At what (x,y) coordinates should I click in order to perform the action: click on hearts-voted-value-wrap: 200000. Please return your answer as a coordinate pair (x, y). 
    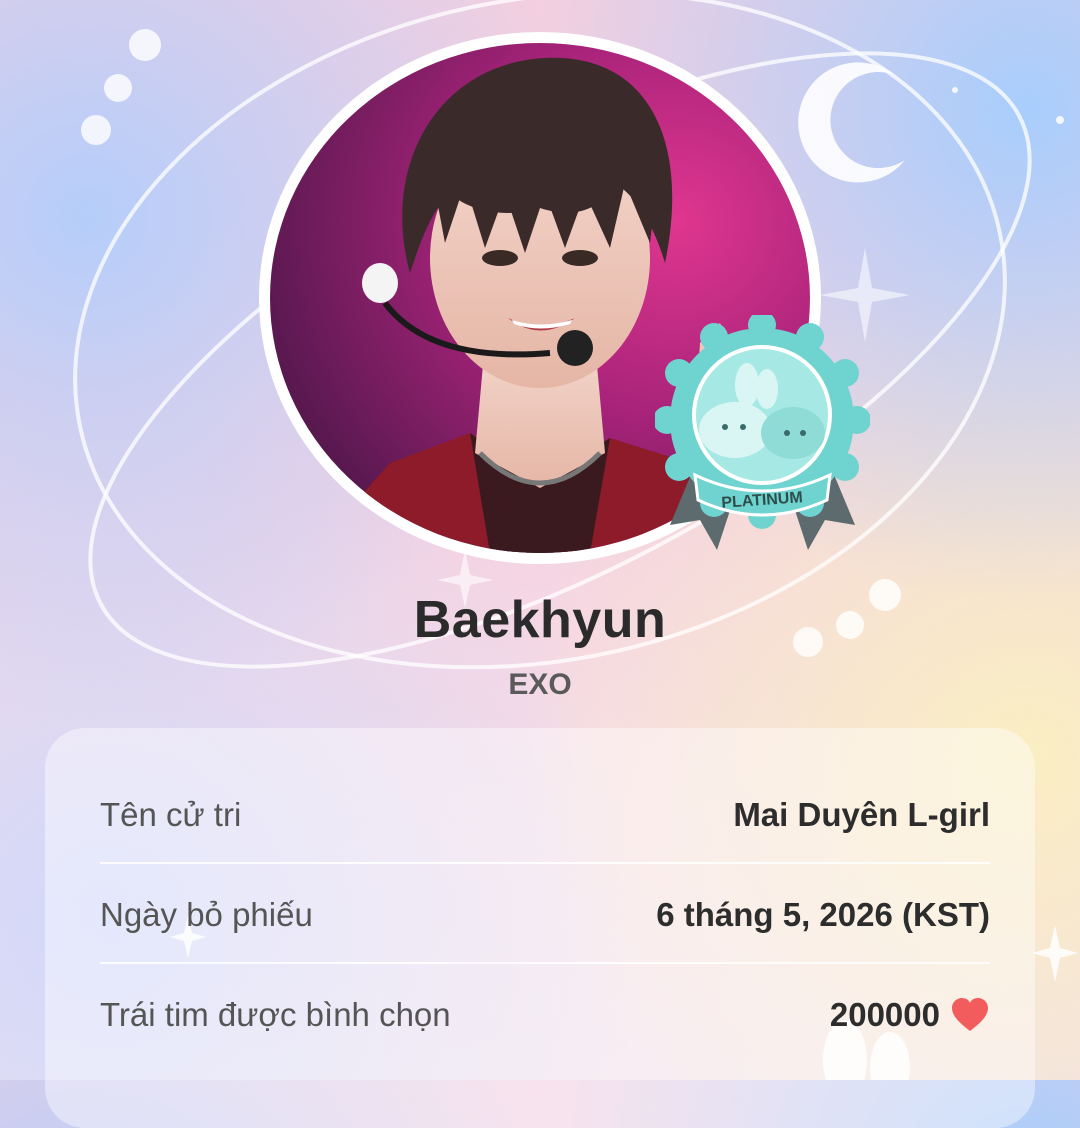
    Looking at the image, I should click on (910, 1015).